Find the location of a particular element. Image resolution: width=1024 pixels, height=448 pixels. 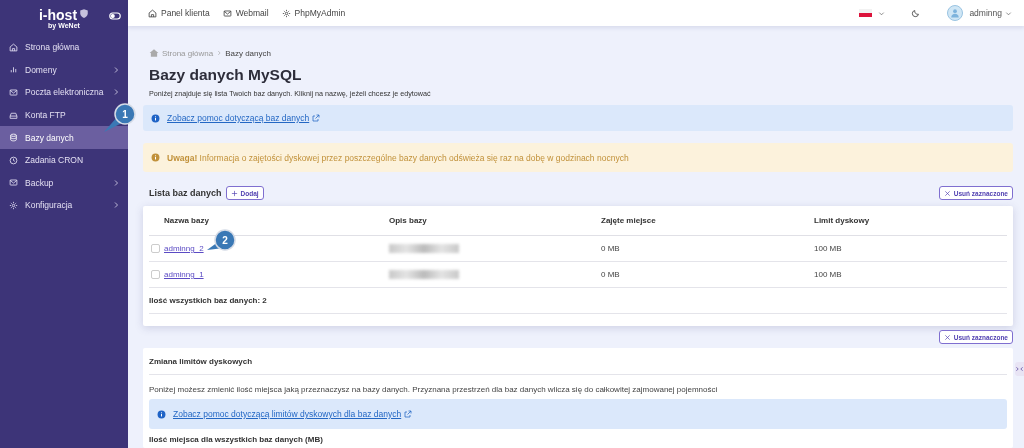

logo-text: i-host is located at coordinates (58, 15).